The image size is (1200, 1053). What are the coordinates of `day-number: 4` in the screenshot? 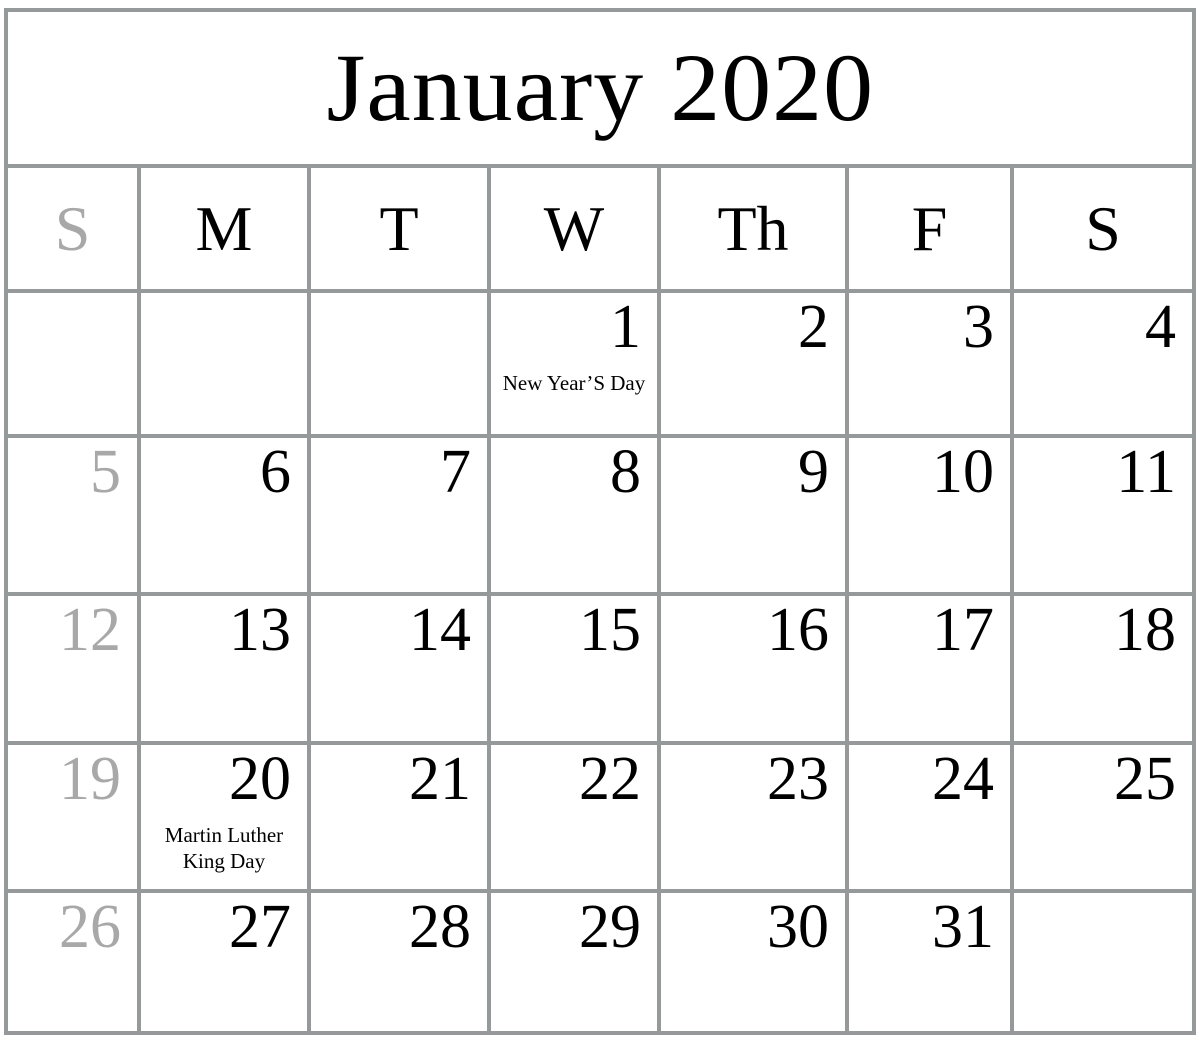 It's located at (1160, 327).